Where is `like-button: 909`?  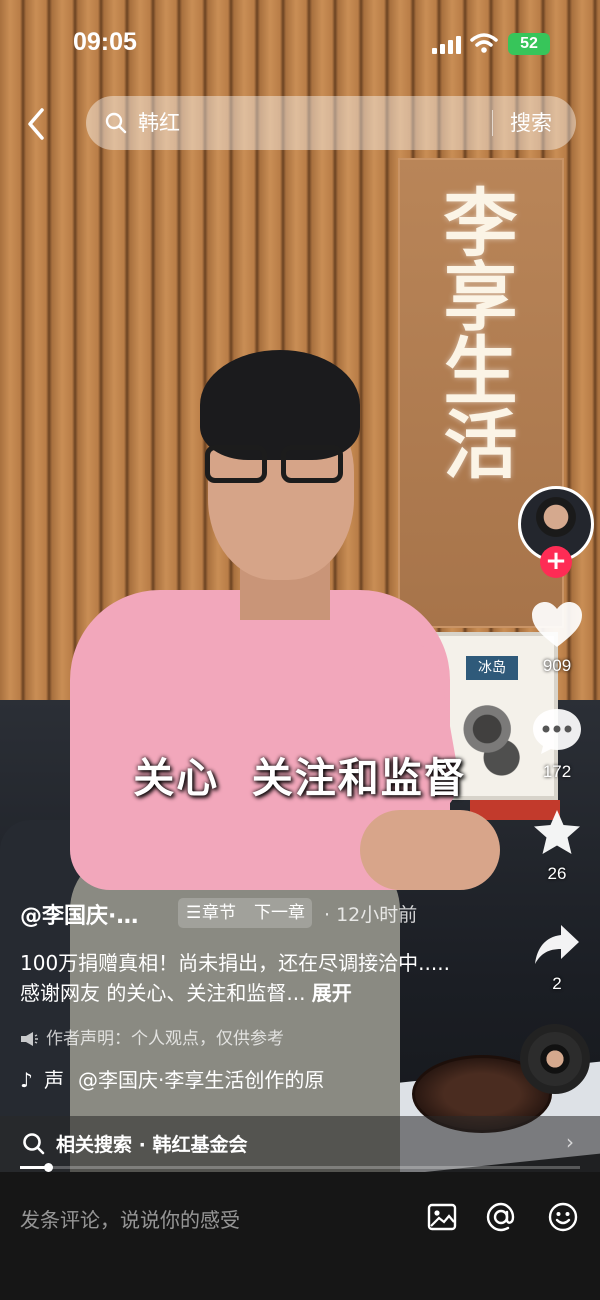 like-button: 909 is located at coordinates (557, 638).